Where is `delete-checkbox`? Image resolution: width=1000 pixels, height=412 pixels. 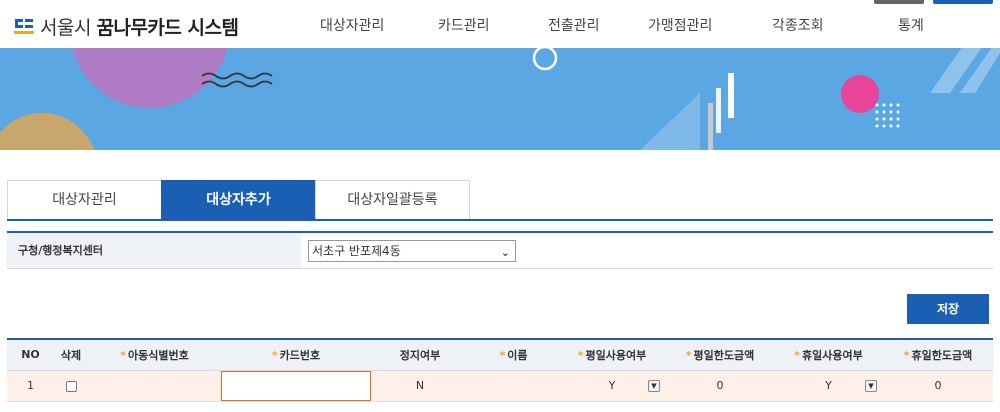
delete-checkbox is located at coordinates (71, 386).